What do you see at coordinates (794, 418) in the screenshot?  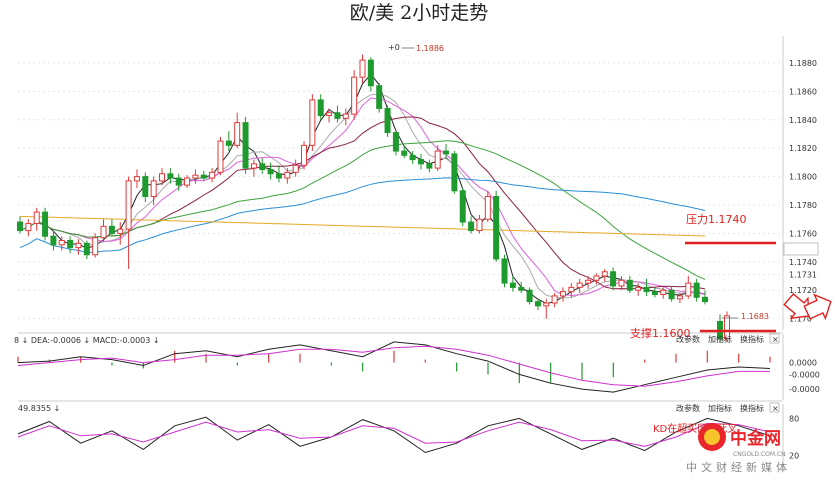 I see `kdj-y-tick: 80` at bounding box center [794, 418].